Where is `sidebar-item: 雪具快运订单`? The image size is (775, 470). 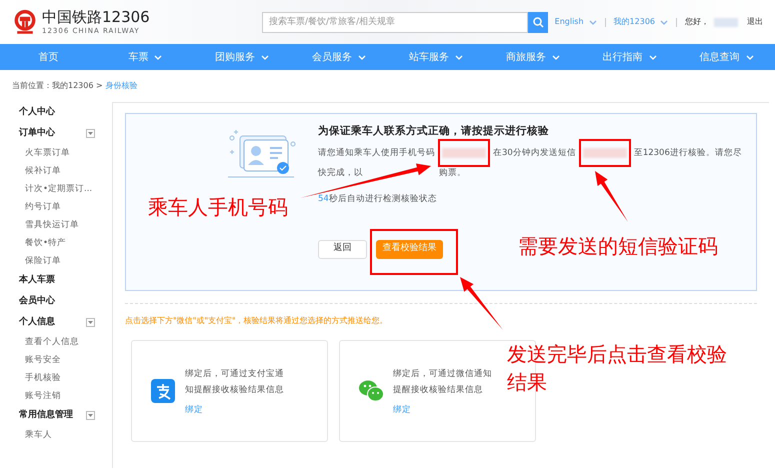 sidebar-item: 雪具快运订单 is located at coordinates (65, 225).